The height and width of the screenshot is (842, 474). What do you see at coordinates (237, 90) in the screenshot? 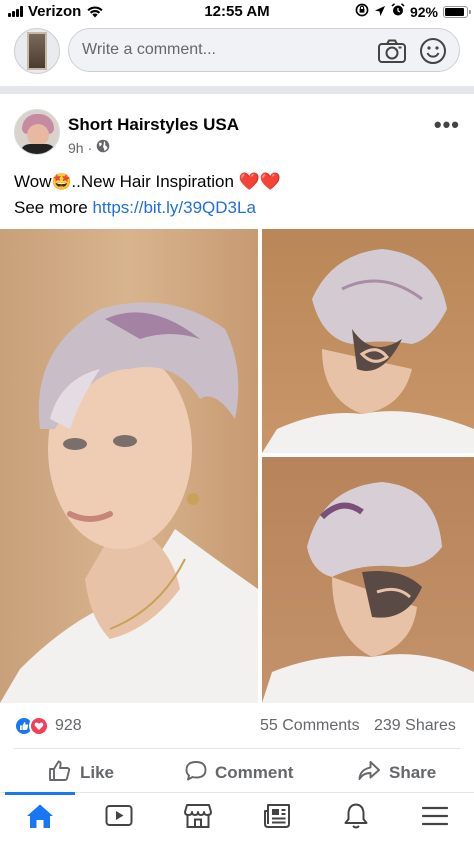
I see `section-divider` at bounding box center [237, 90].